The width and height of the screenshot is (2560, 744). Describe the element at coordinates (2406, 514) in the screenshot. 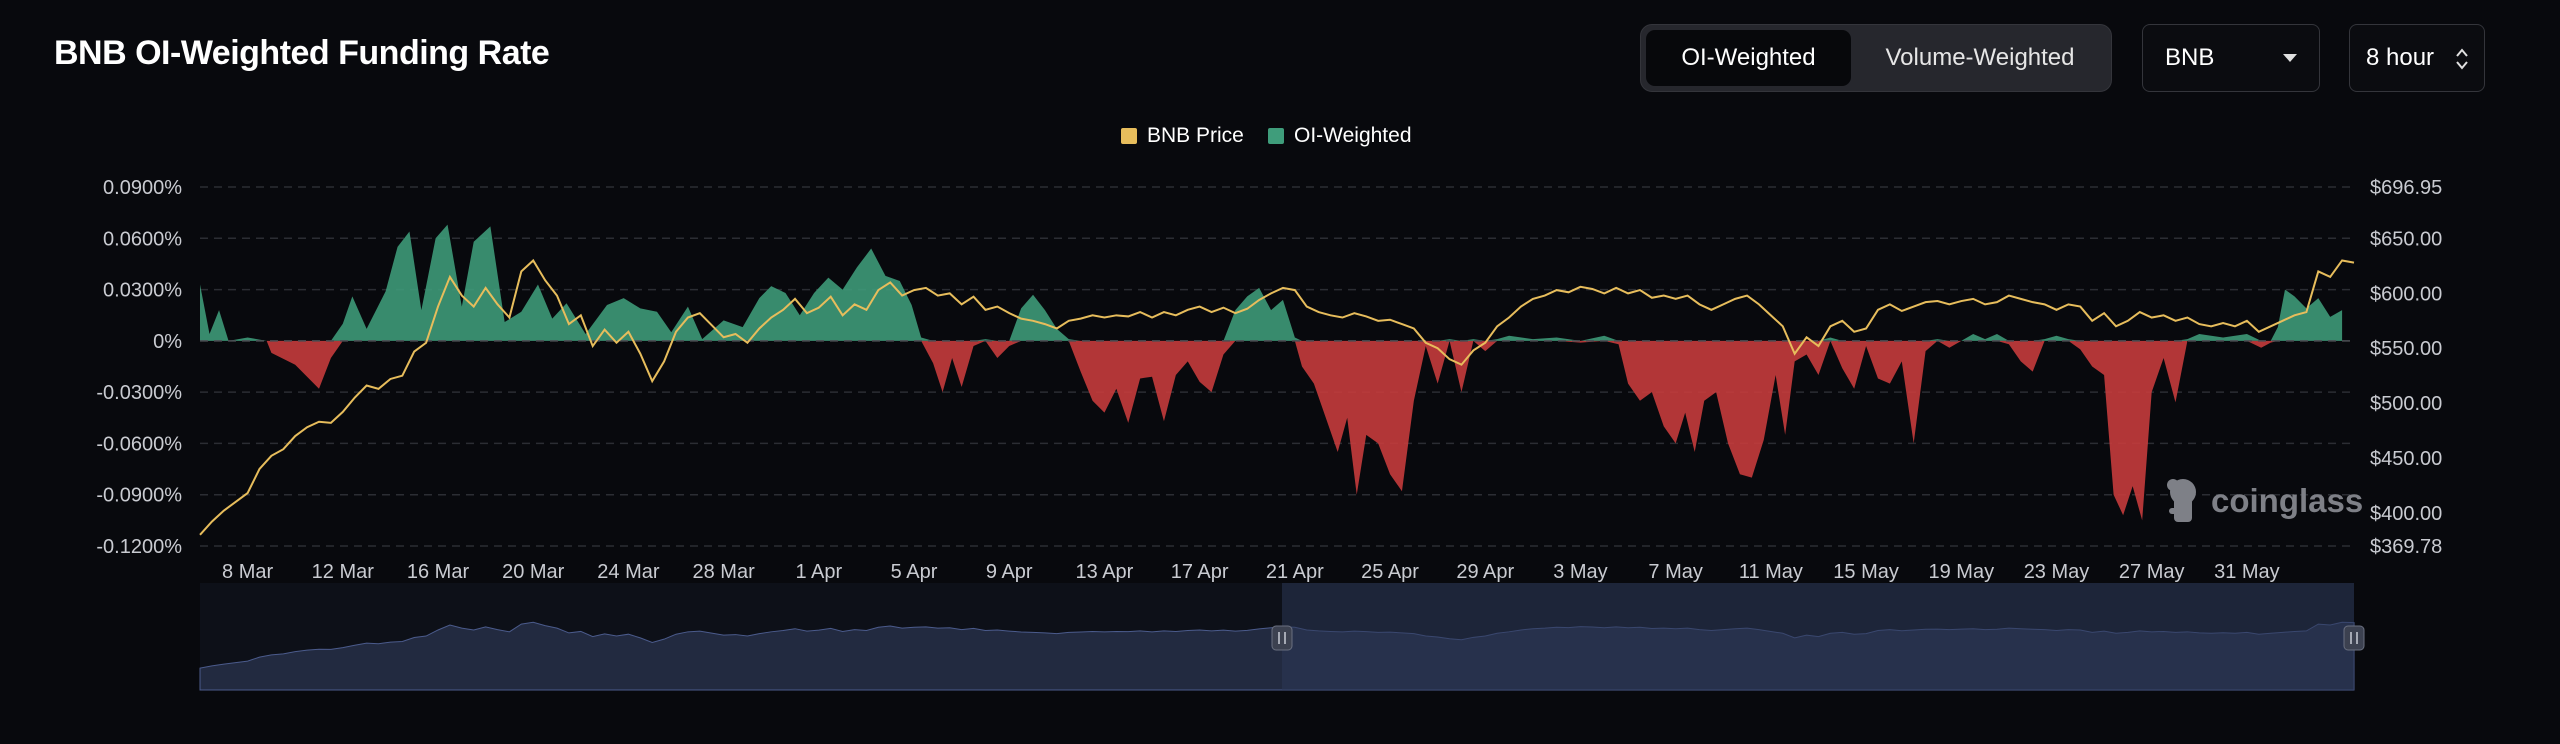

I see `right-tick-label: $400.00` at that location.